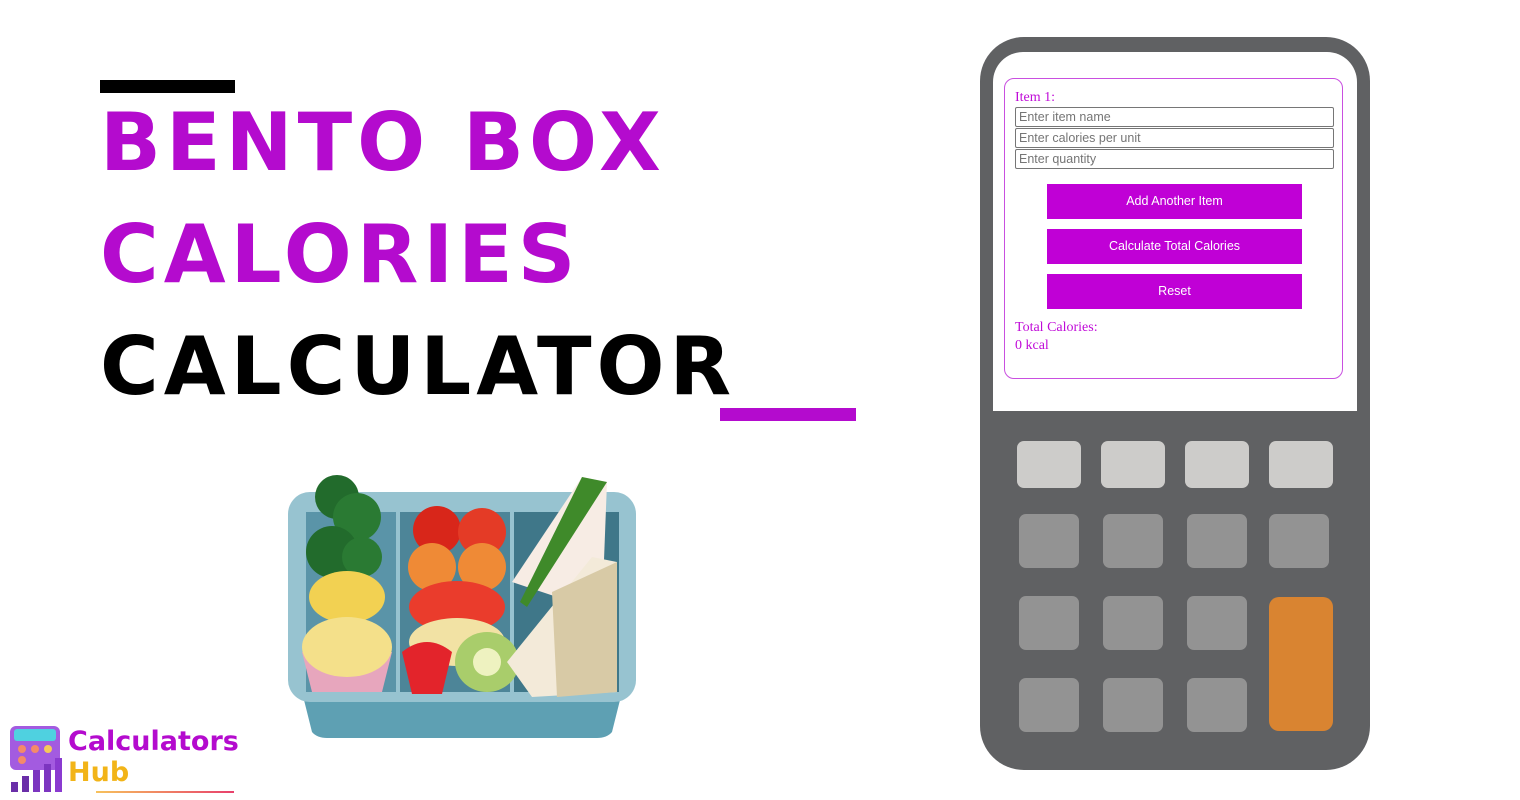  Describe the element at coordinates (1035, 97) in the screenshot. I see `item-1-label: Item 1:` at that location.